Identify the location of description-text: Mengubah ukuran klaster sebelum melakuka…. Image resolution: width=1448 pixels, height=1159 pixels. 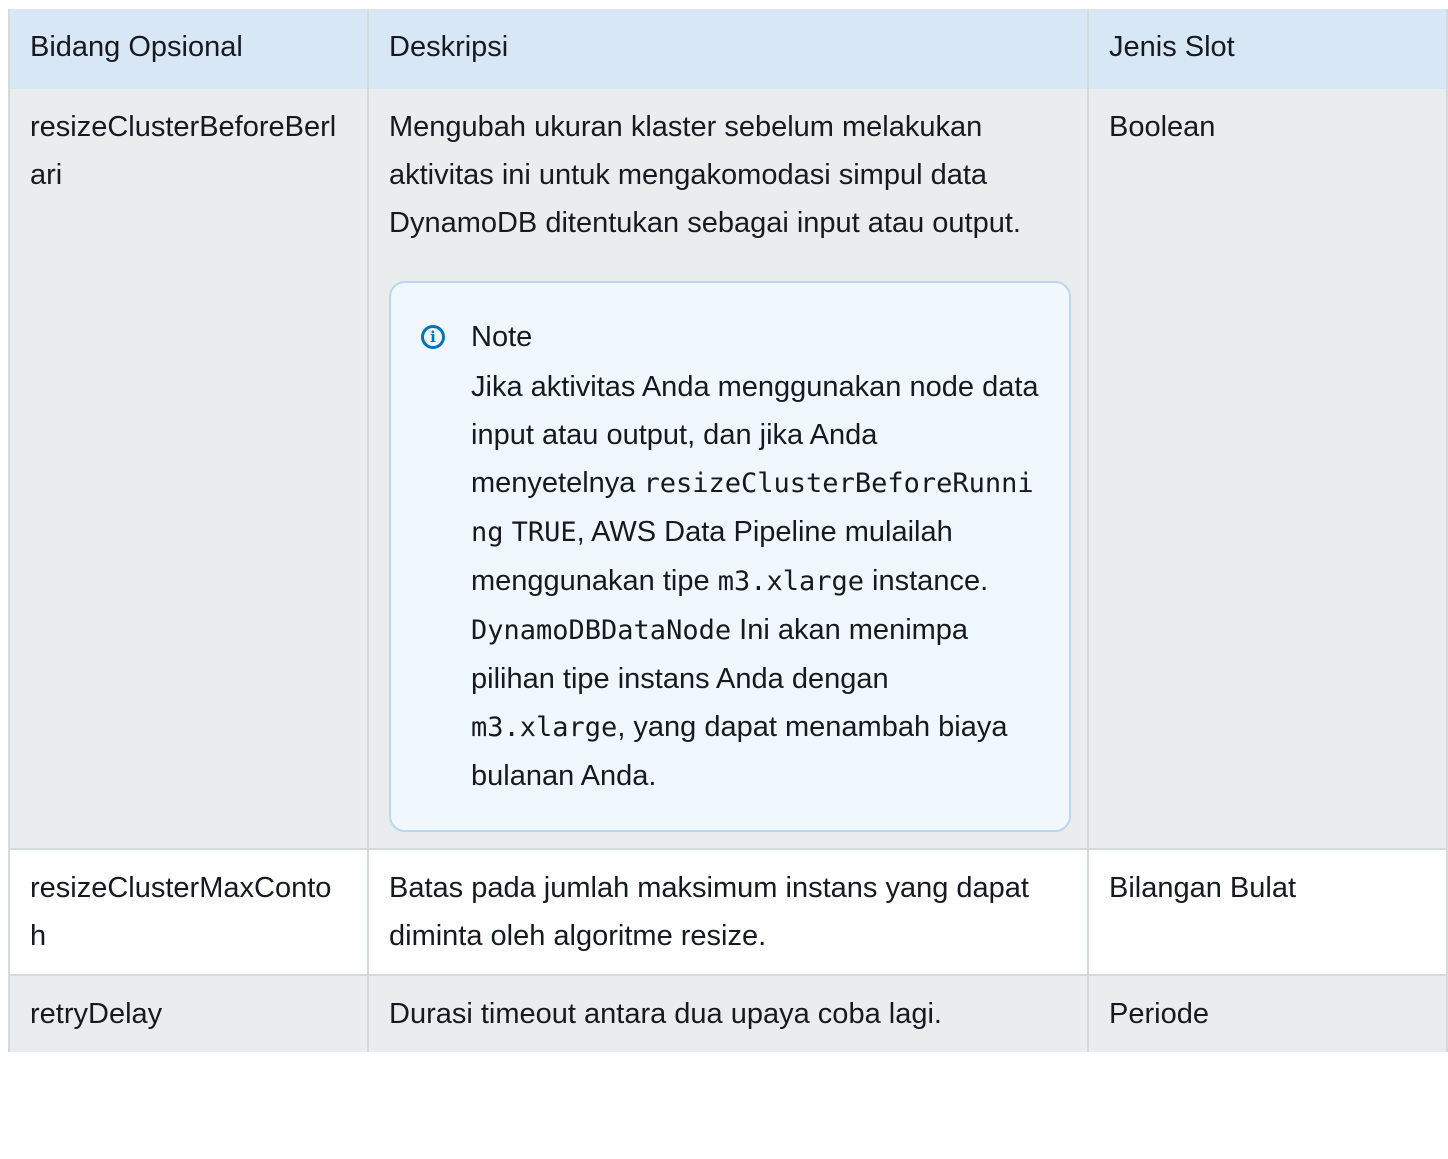
(705, 175).